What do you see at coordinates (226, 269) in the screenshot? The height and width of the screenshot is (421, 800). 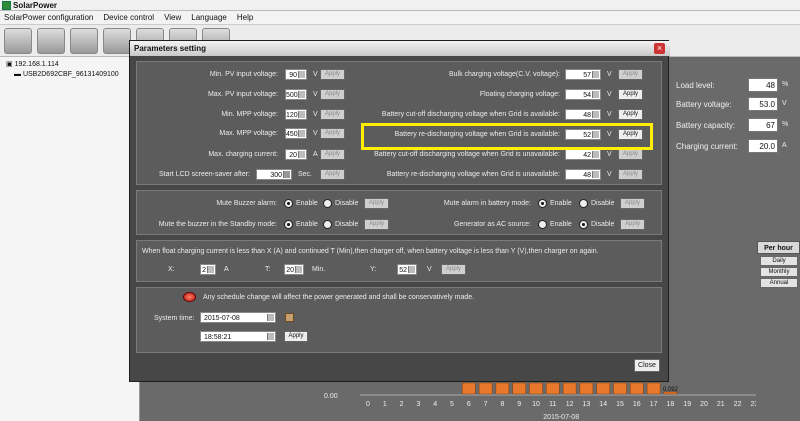 I see `x-unit: A` at bounding box center [226, 269].